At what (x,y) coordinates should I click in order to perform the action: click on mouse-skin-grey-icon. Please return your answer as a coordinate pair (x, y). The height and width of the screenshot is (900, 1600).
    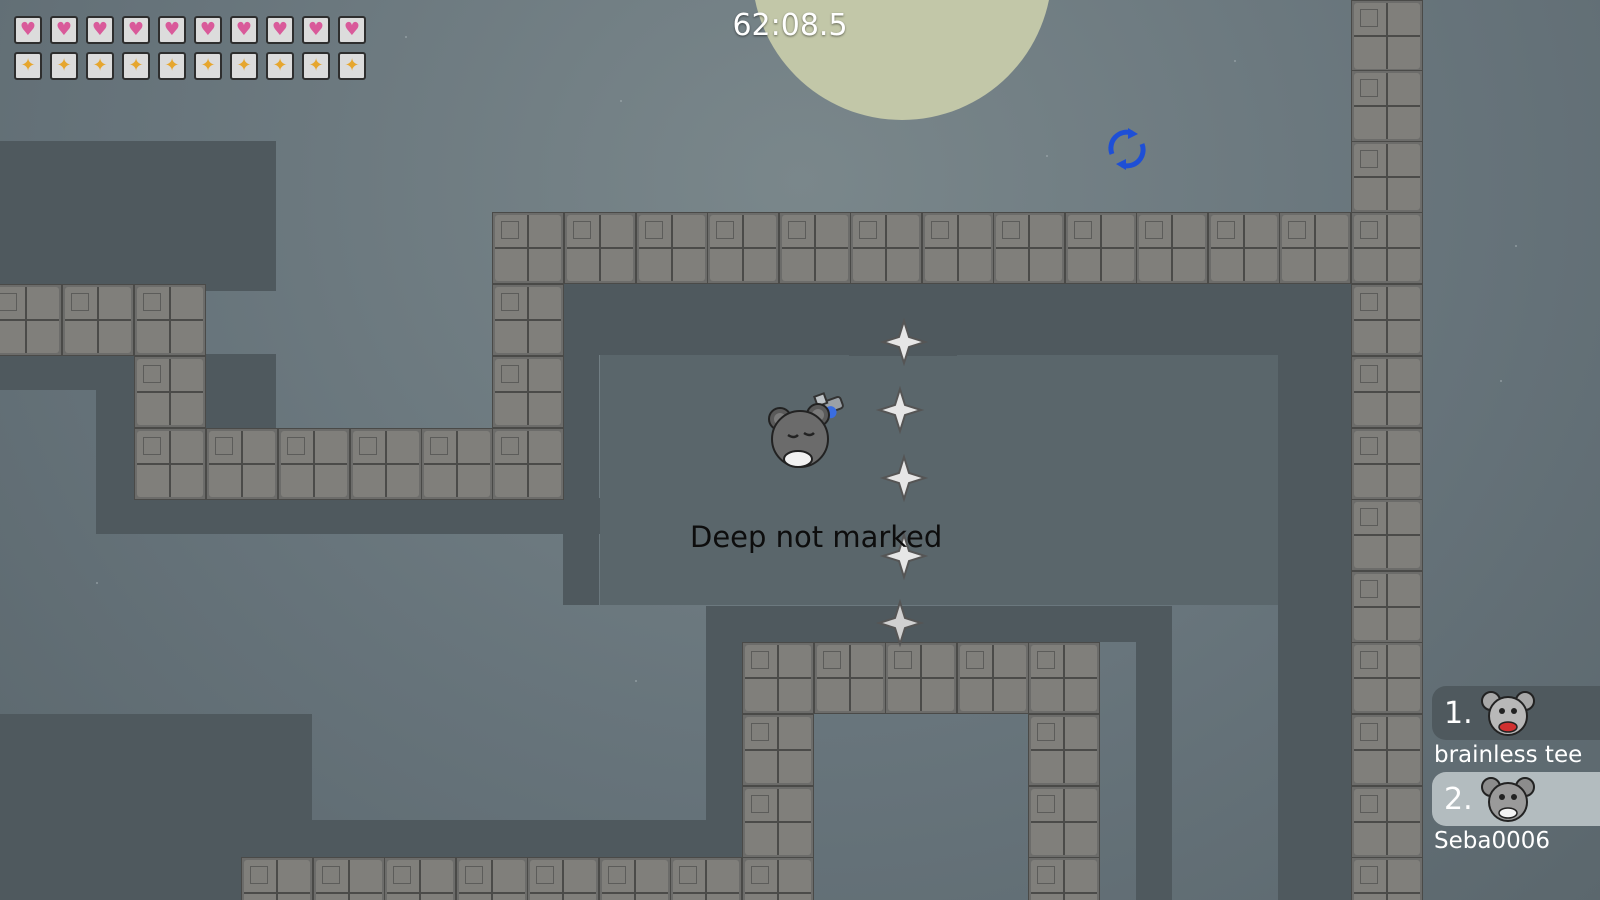
    Looking at the image, I should click on (1507, 799).